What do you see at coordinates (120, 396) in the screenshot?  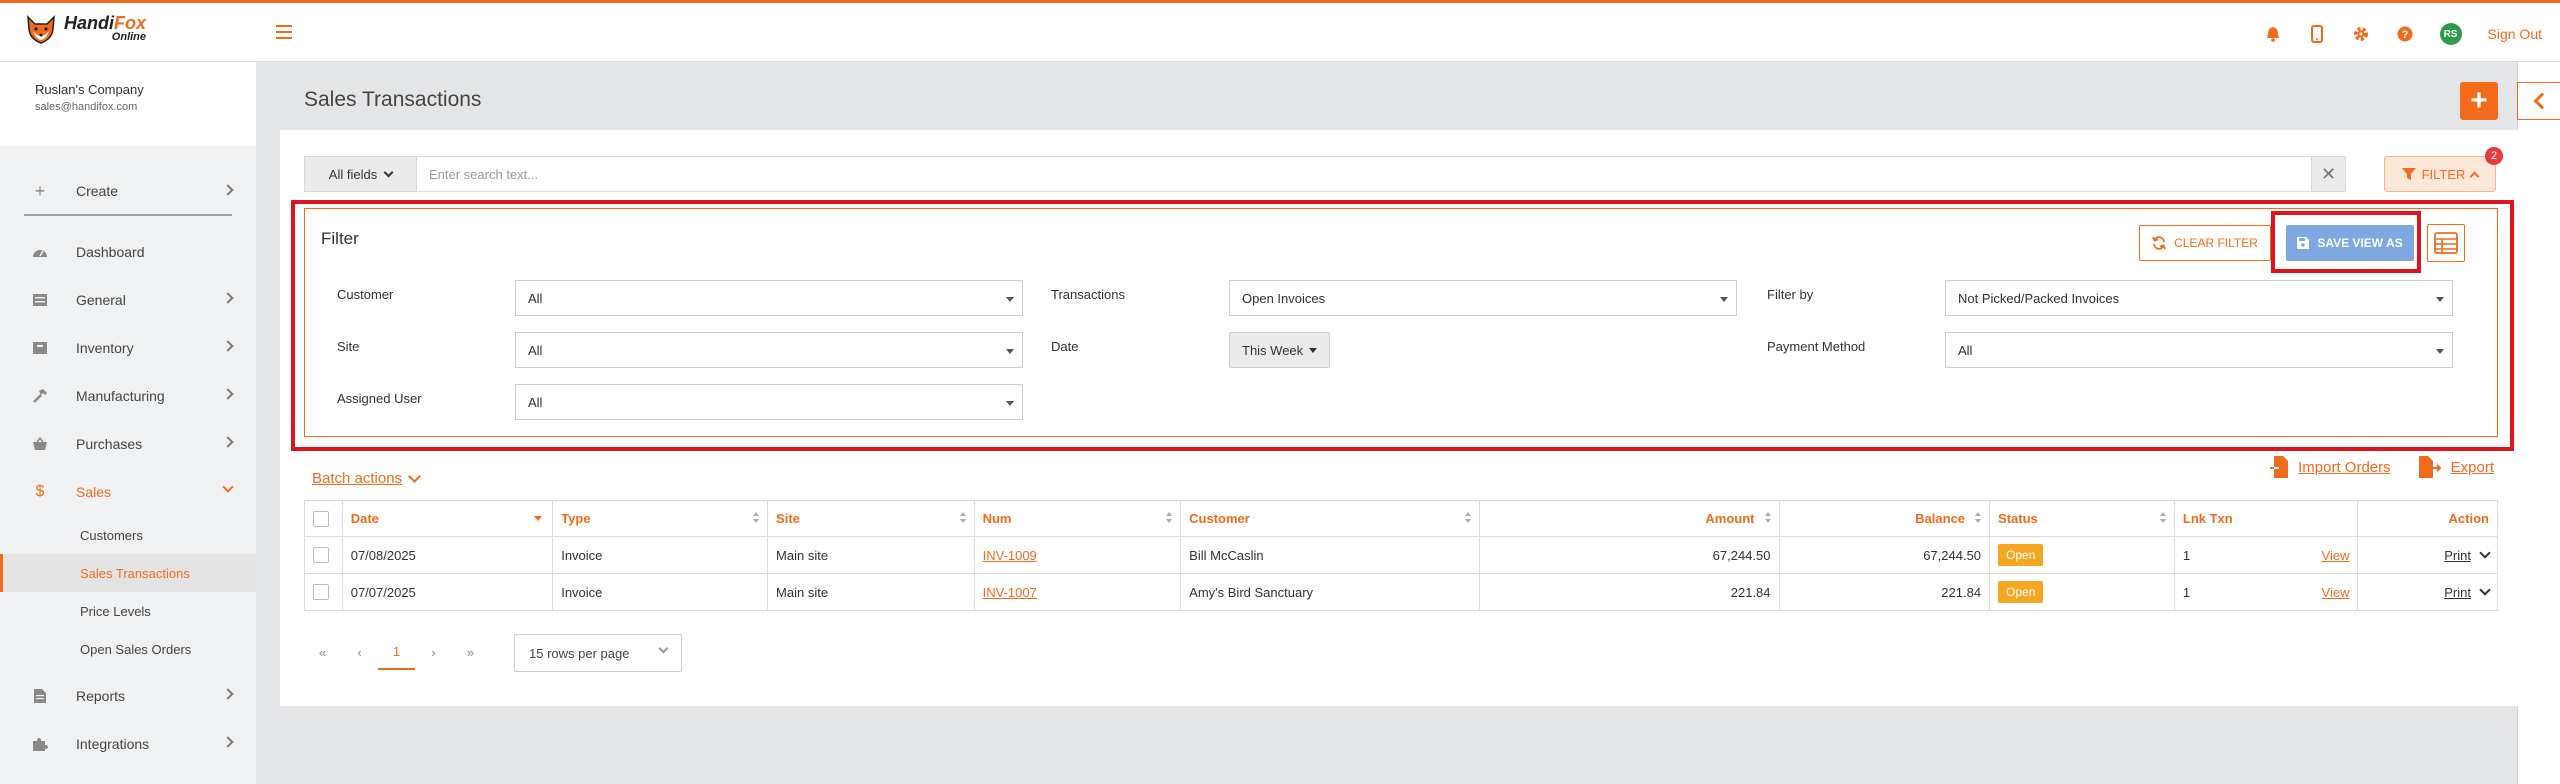 I see `sidebar-item-label: Manufacturing` at bounding box center [120, 396].